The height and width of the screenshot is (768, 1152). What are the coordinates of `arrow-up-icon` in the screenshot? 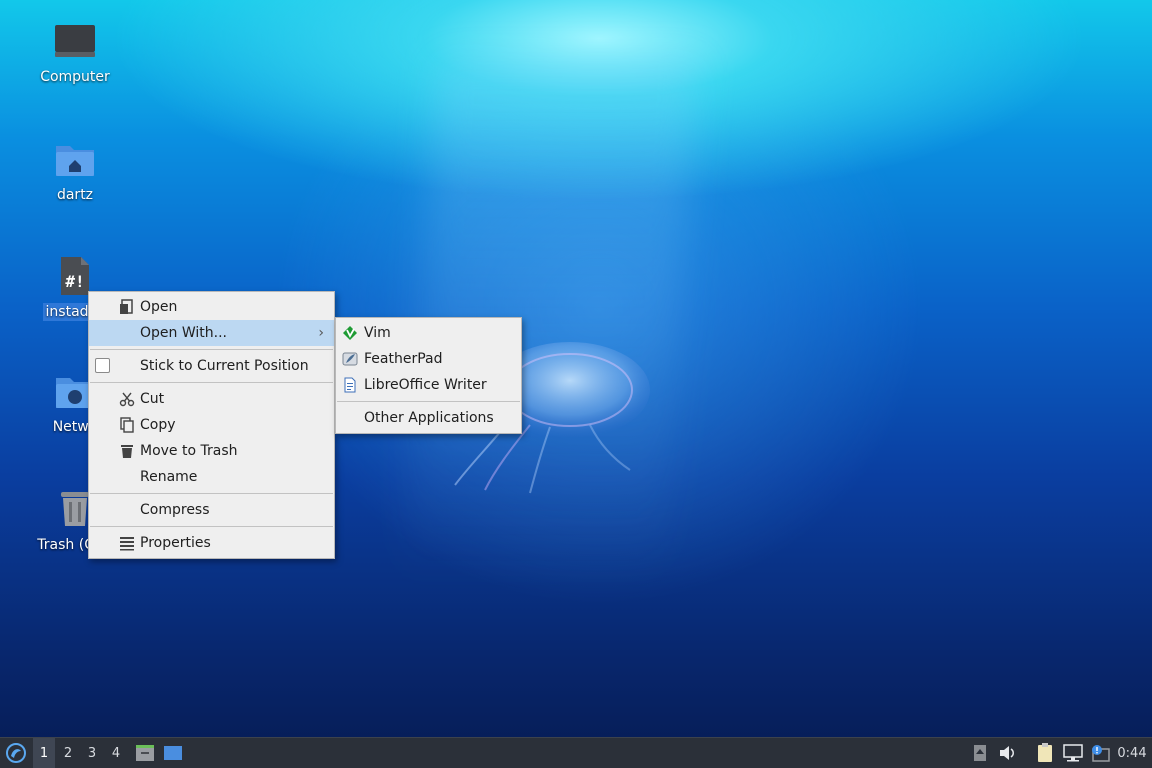 It's located at (980, 753).